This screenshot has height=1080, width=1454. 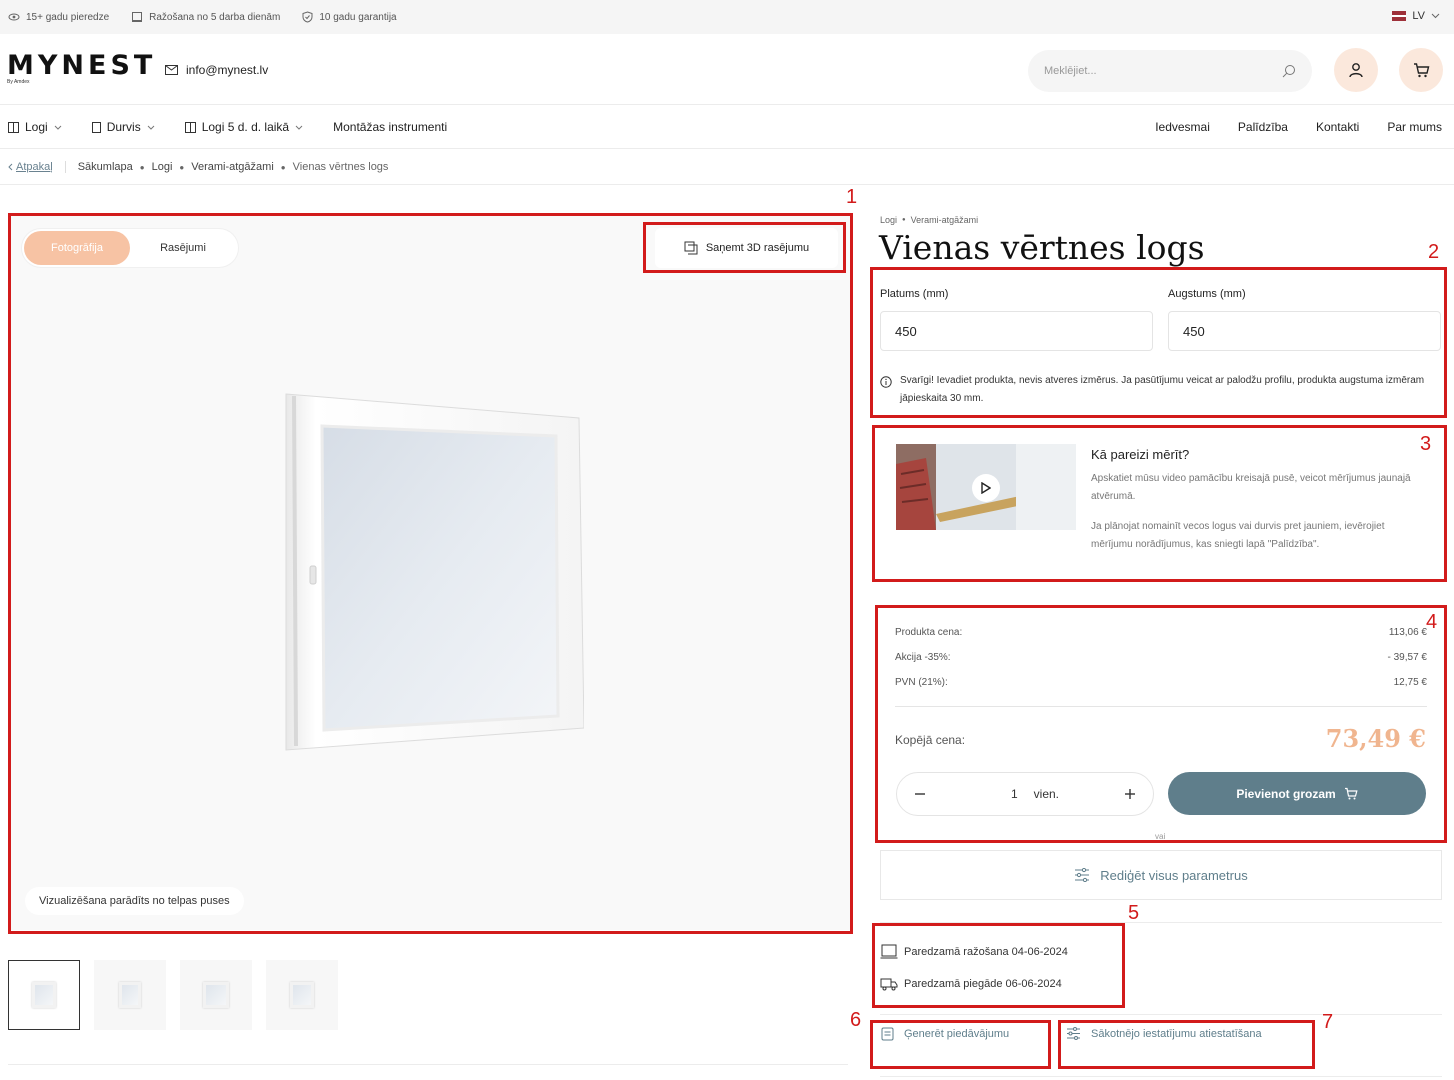 What do you see at coordinates (1410, 682) in the screenshot?
I see `price-value: 12,75 €` at bounding box center [1410, 682].